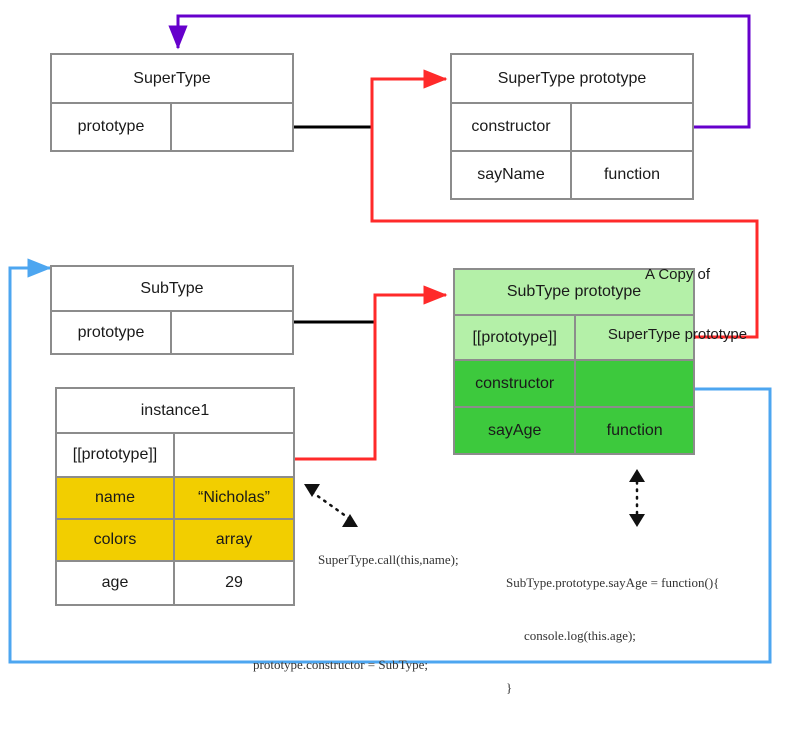 This screenshot has width=785, height=732. What do you see at coordinates (516, 383) in the screenshot?
I see `box-subtype-prototype-key-constructor: constructor` at bounding box center [516, 383].